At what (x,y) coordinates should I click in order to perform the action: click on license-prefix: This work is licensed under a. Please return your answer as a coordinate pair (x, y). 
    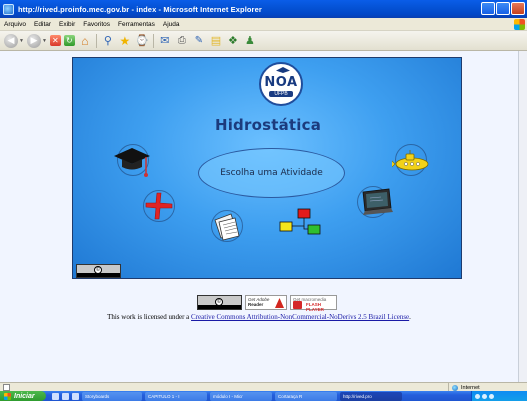
    Looking at the image, I should click on (149, 317).